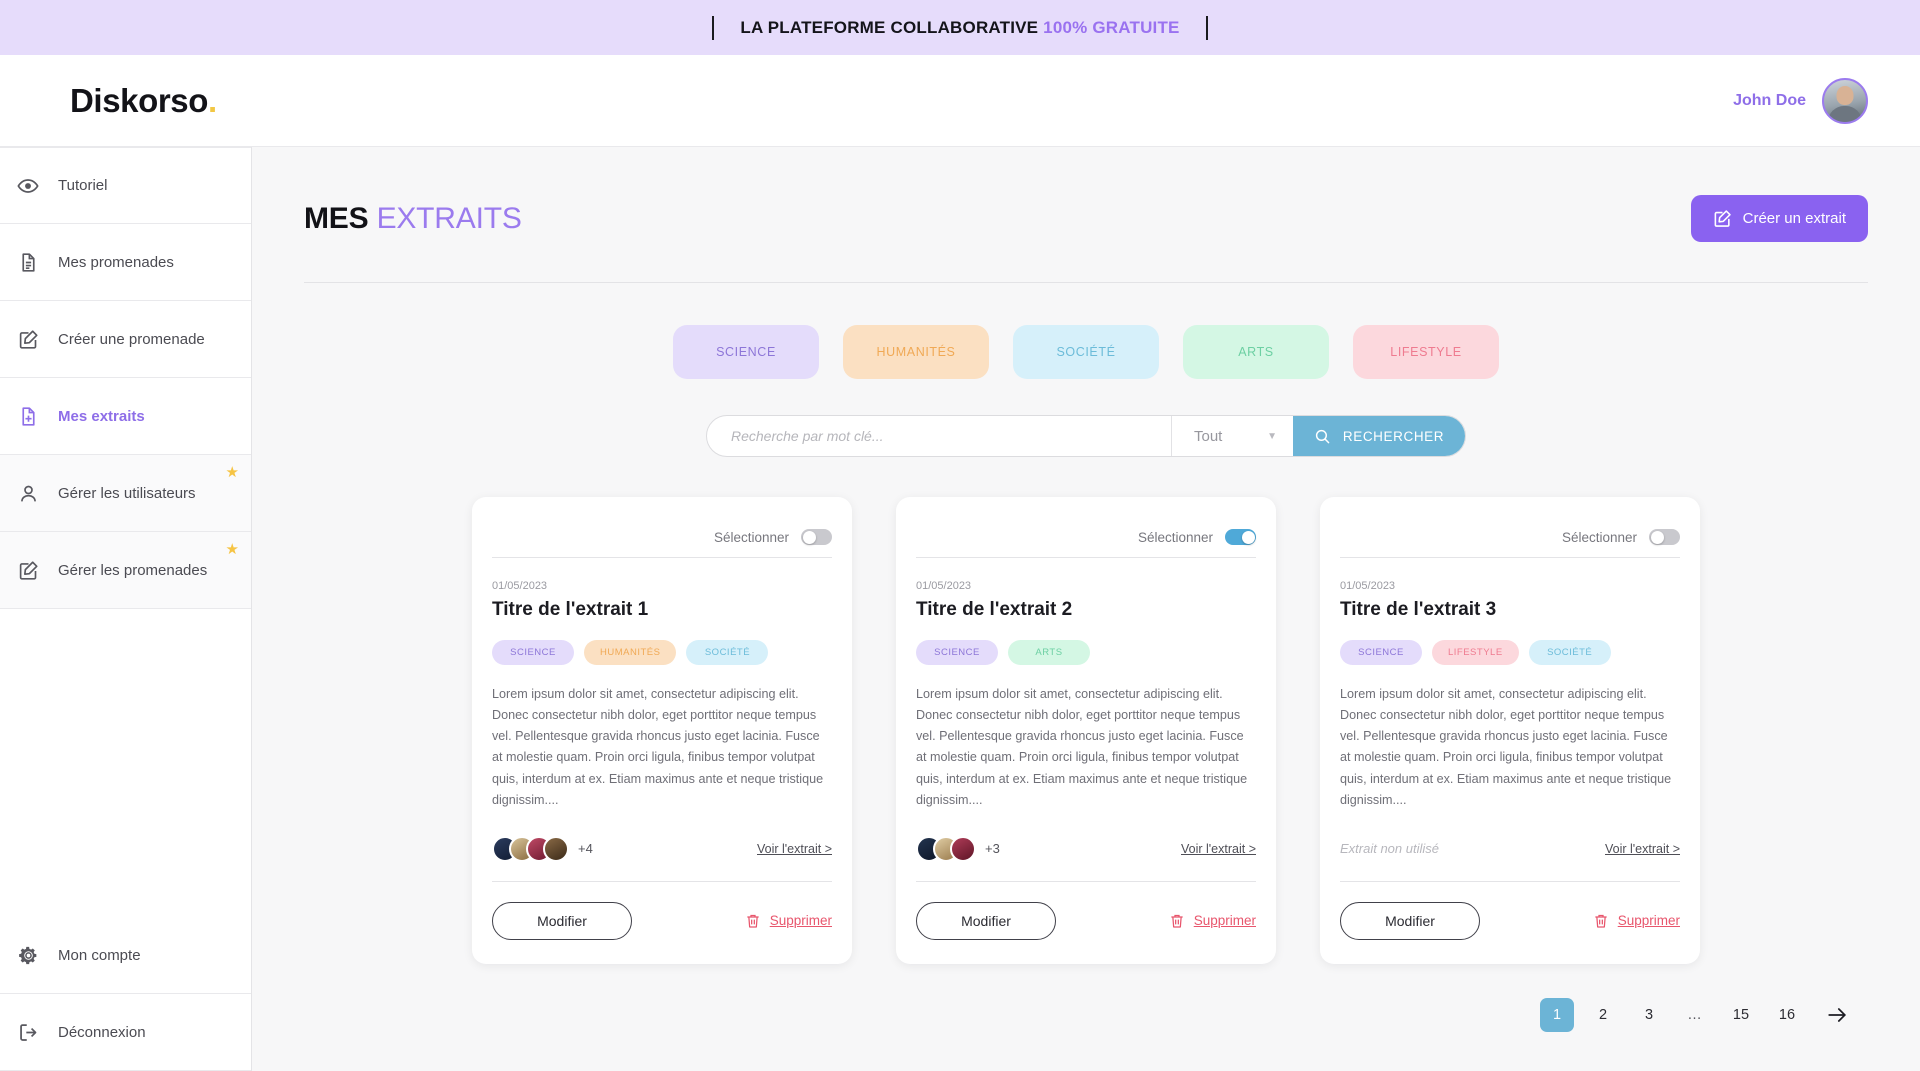 The width and height of the screenshot is (1920, 1071). I want to click on category-filter-row: SCIENCE HUMANITÉS SOCIÉTÉ ARTS LIFESTYLE, so click(1086, 352).